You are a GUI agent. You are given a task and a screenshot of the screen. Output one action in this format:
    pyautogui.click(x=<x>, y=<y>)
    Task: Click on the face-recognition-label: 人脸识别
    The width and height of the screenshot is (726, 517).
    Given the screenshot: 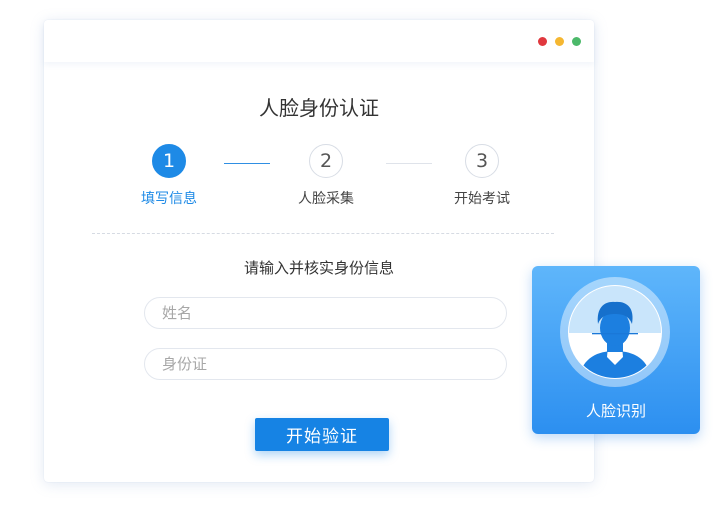 What is the action you would take?
    pyautogui.click(x=615, y=411)
    